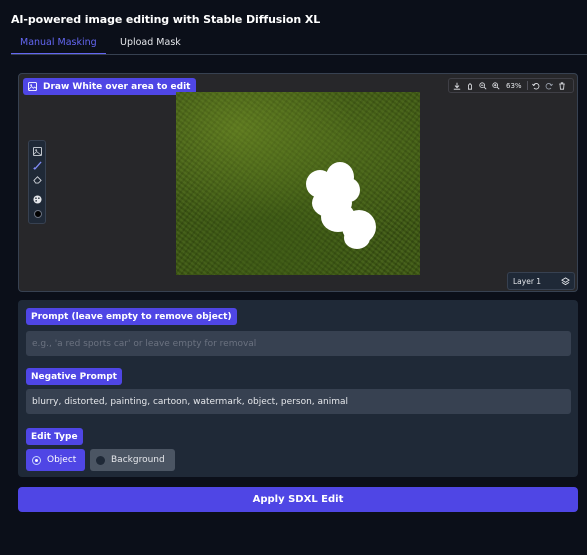 The width and height of the screenshot is (587, 555). I want to click on trash-icon, so click(562, 86).